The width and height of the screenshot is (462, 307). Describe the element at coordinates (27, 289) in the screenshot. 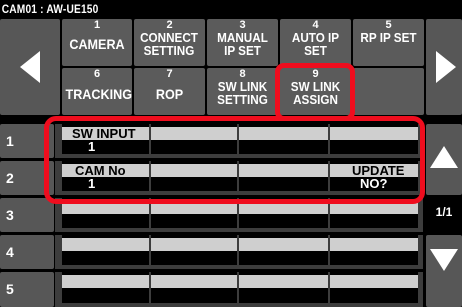

I see `row-number-5: 5` at that location.